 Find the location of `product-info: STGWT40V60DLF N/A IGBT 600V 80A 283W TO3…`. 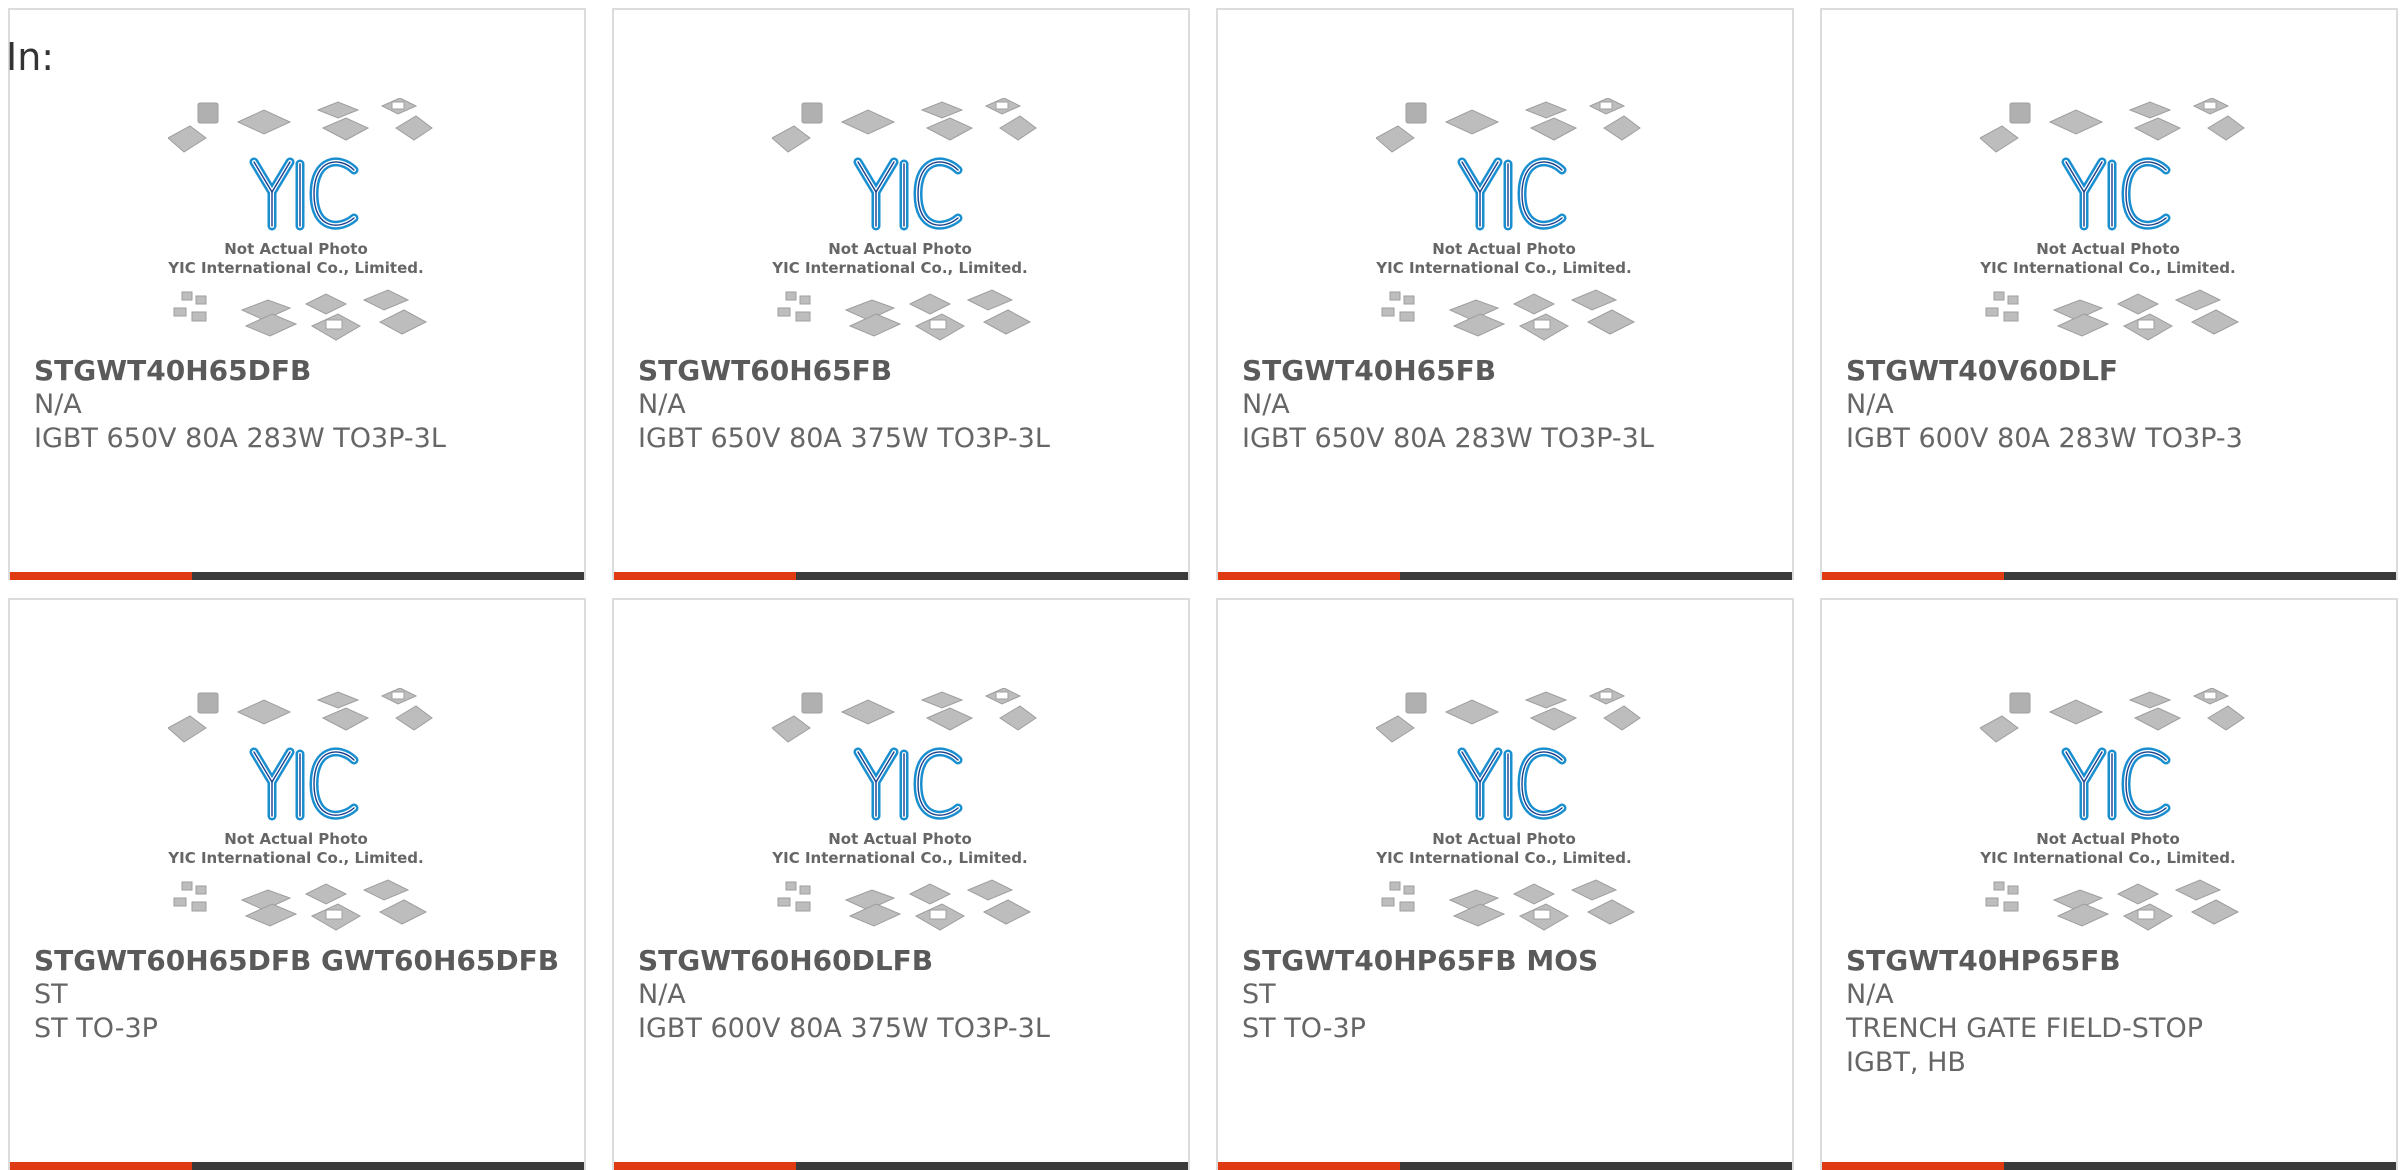

product-info: STGWT40V60DLF N/A IGBT 600V 80A 283W TO3… is located at coordinates (2111, 405).